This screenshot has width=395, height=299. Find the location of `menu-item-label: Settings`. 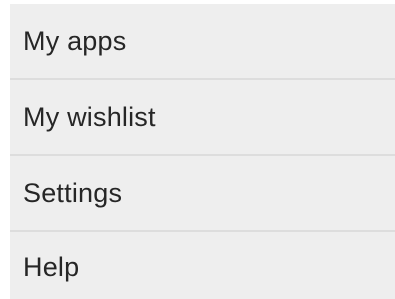

menu-item-label: Settings is located at coordinates (73, 192).